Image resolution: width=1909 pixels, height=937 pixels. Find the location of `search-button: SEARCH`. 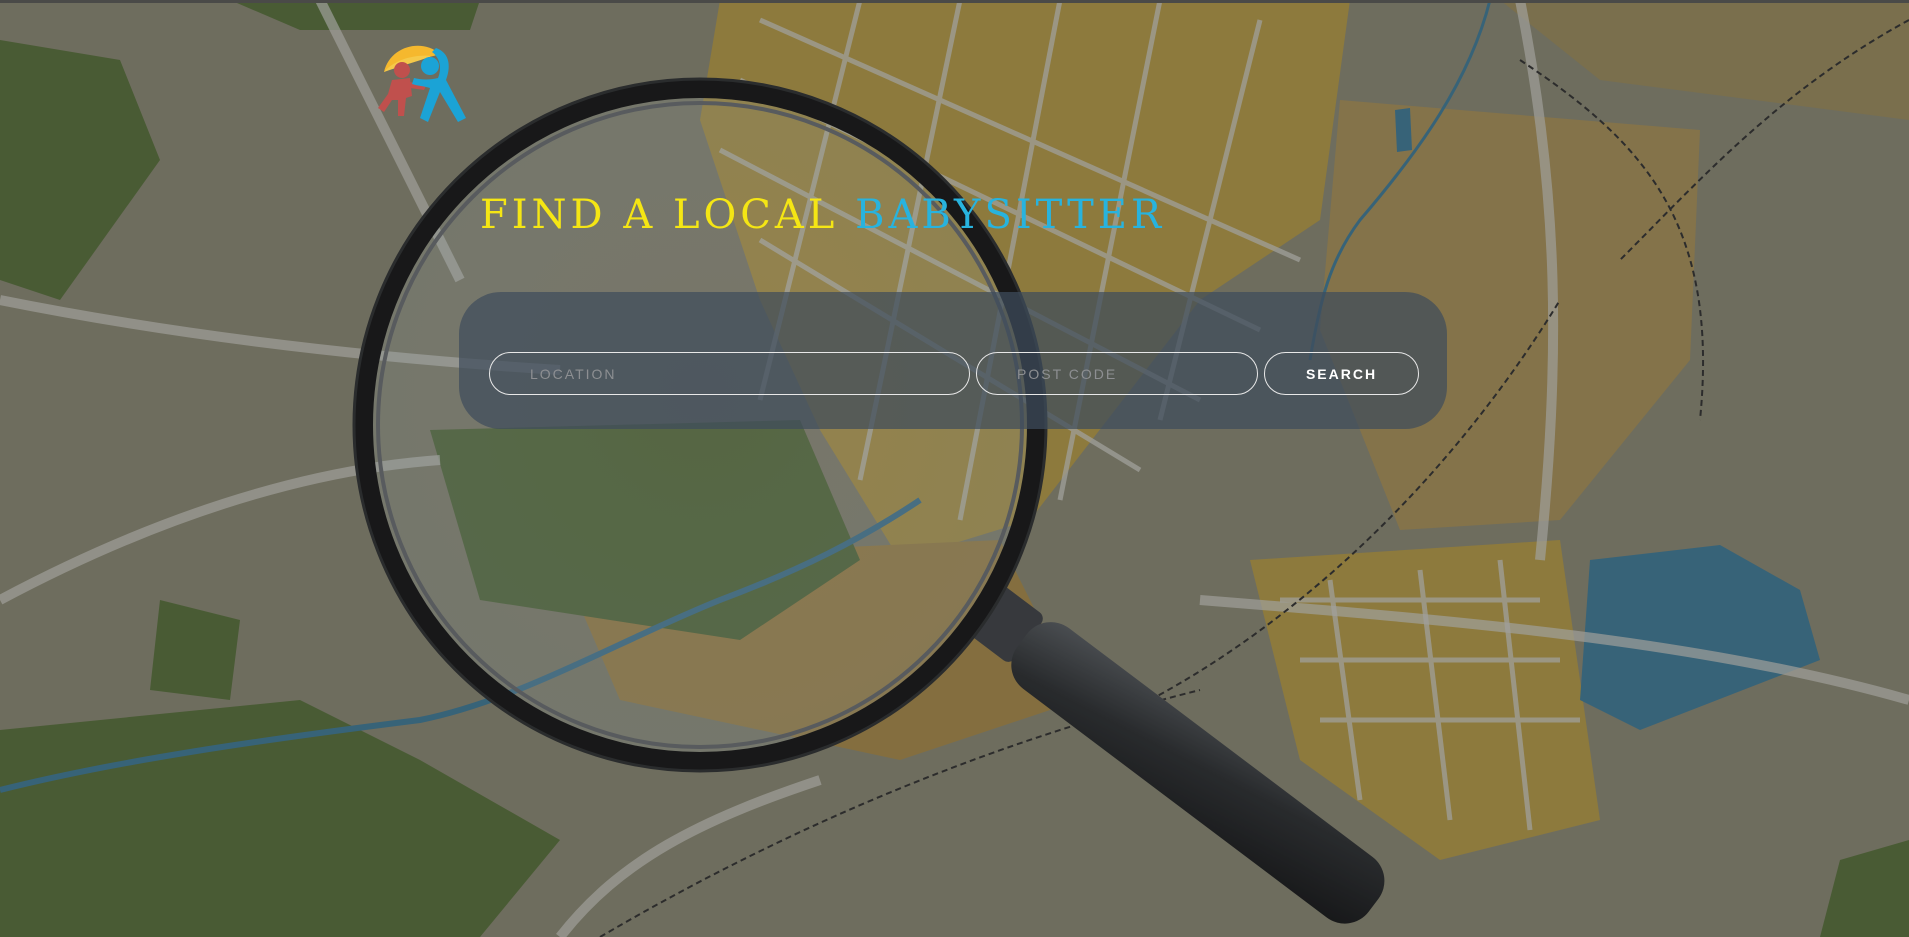

search-button: SEARCH is located at coordinates (1341, 373).